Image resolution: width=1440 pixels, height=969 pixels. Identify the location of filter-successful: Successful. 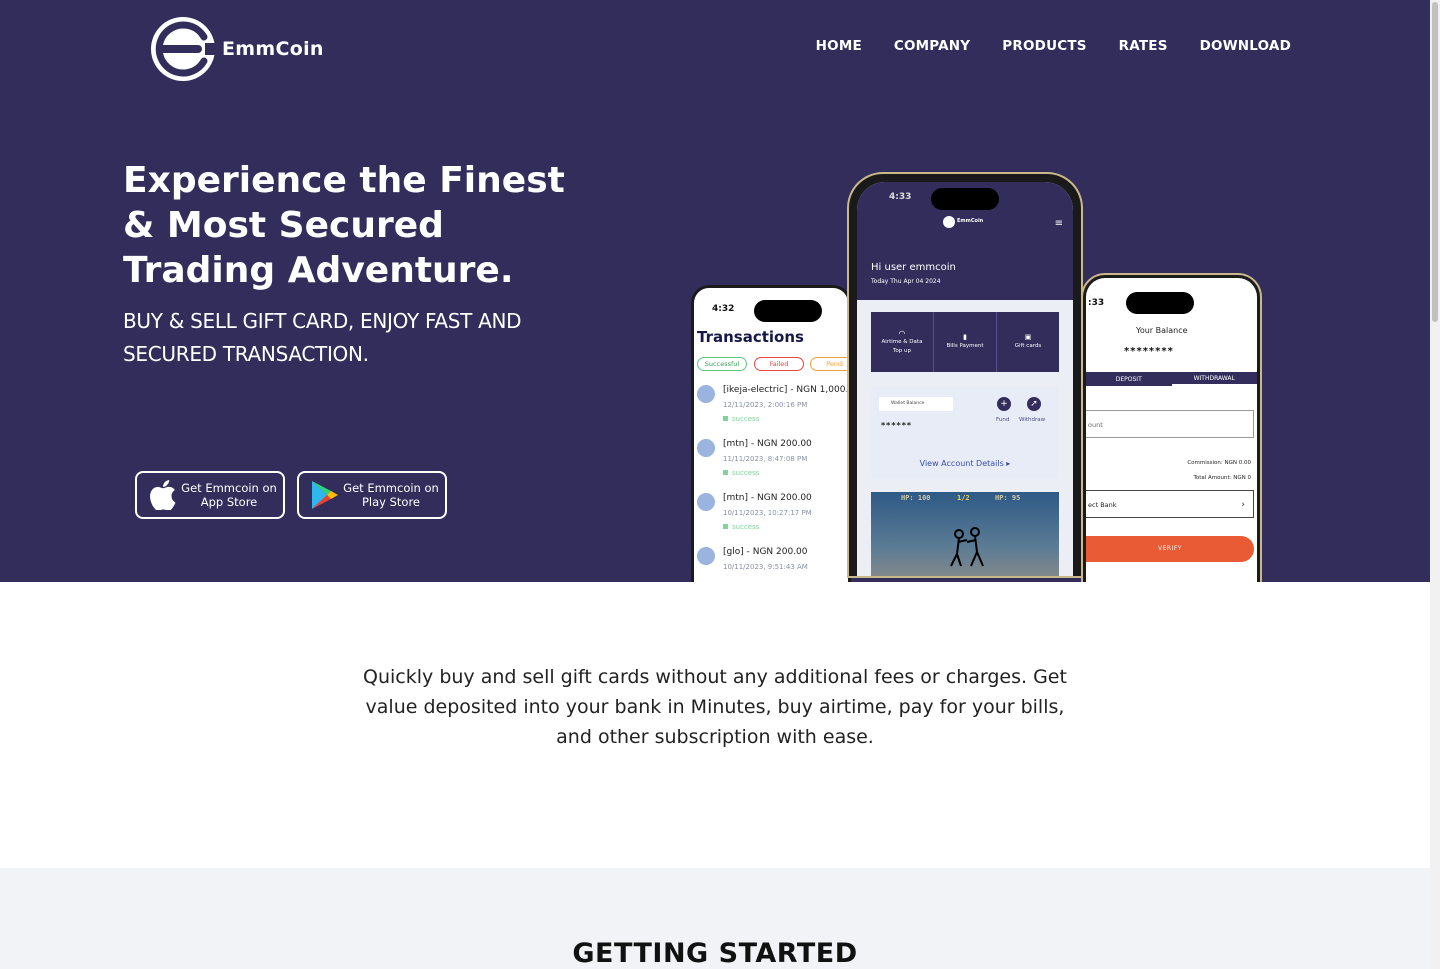
(722, 364).